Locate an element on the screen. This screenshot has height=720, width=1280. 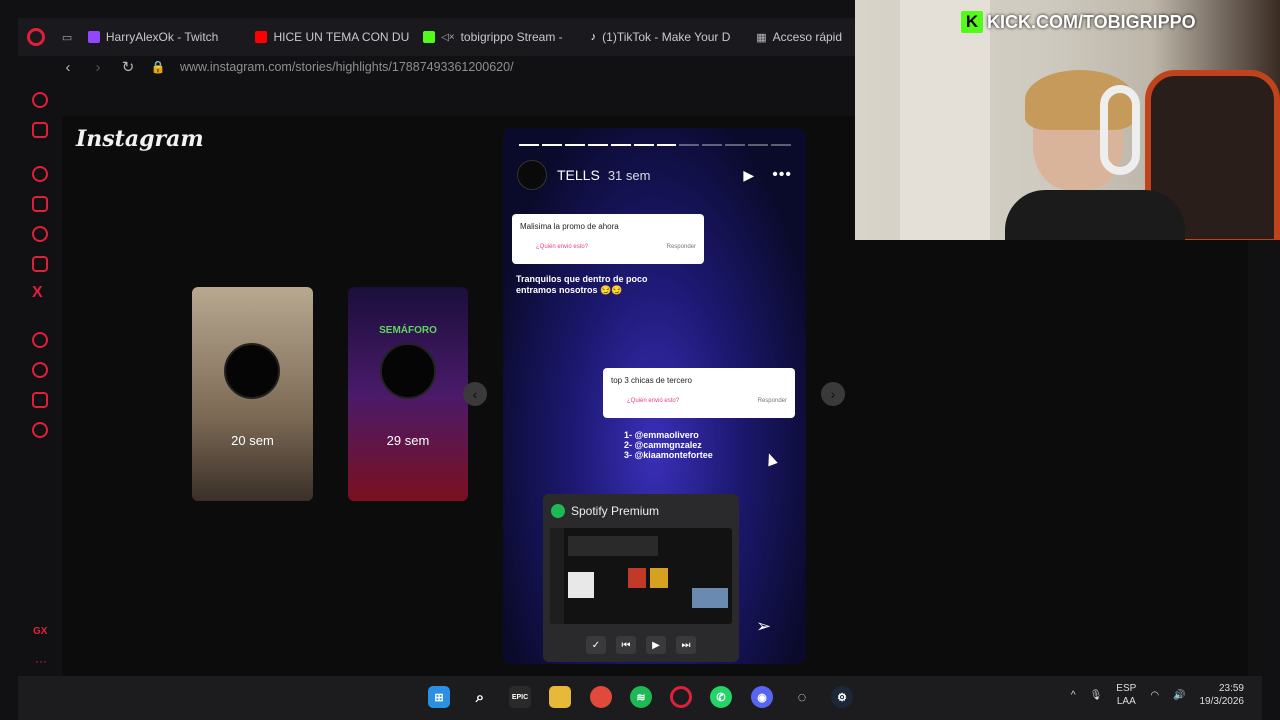
obs-icon: ◌ is located at coordinates (802, 697).